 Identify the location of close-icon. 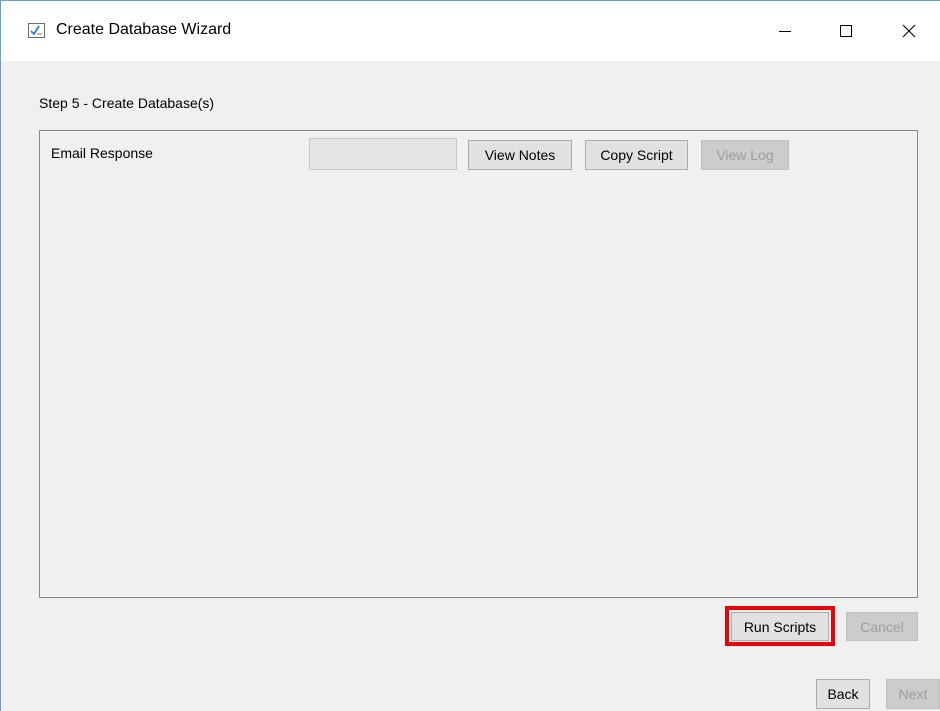
(909, 31).